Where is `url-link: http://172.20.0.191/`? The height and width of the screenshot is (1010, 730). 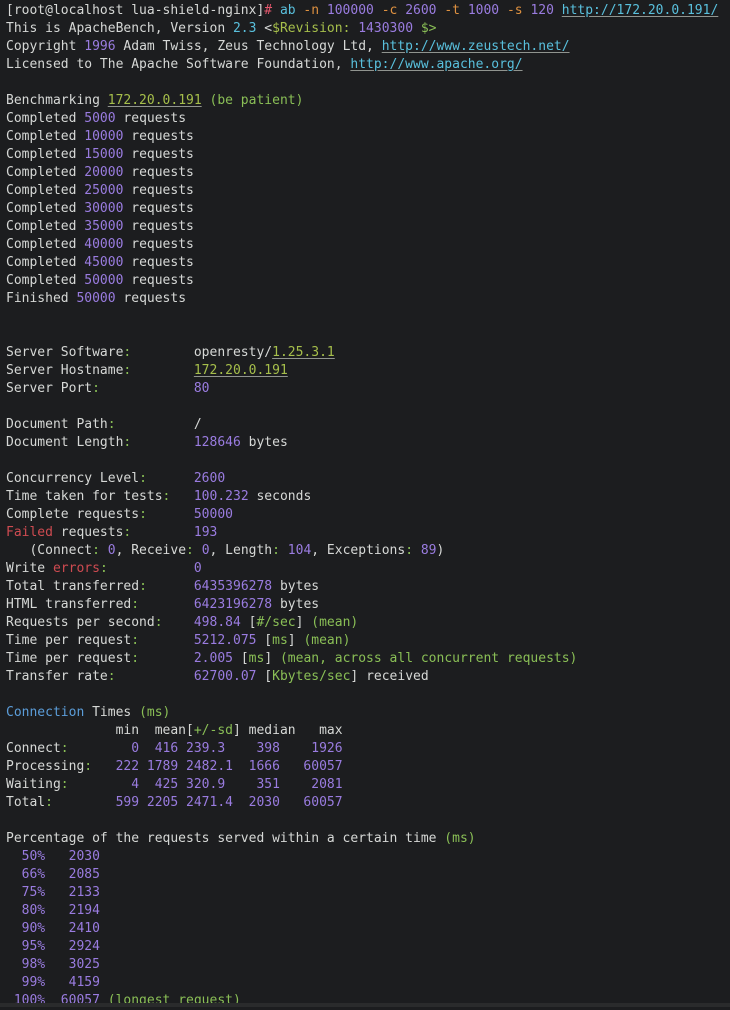 url-link: http://172.20.0.191/ is located at coordinates (640, 10).